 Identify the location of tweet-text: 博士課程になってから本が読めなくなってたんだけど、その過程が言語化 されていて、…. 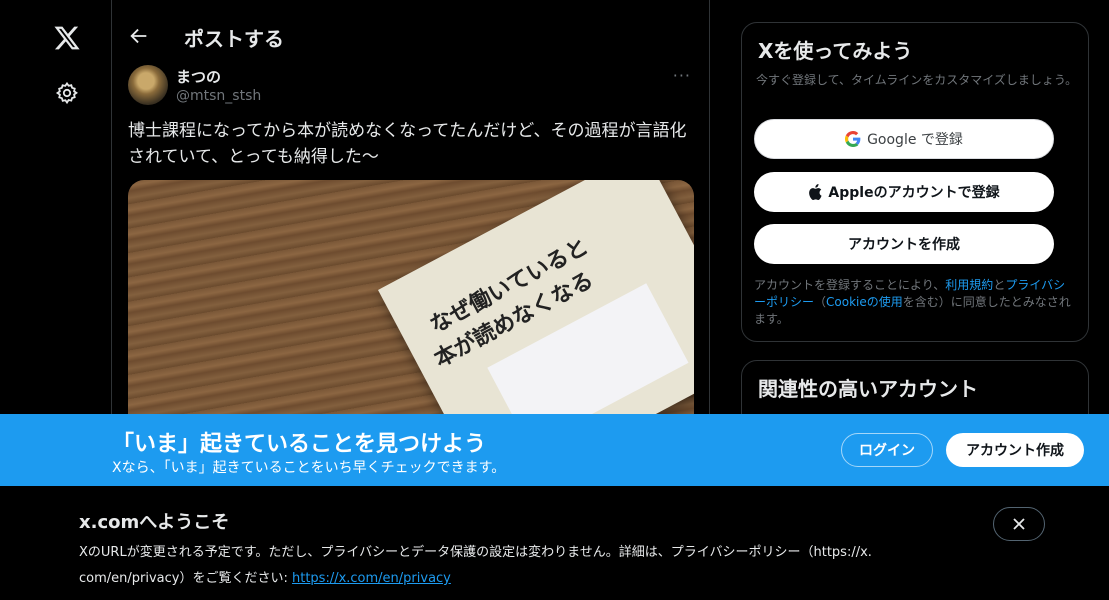
(413, 144).